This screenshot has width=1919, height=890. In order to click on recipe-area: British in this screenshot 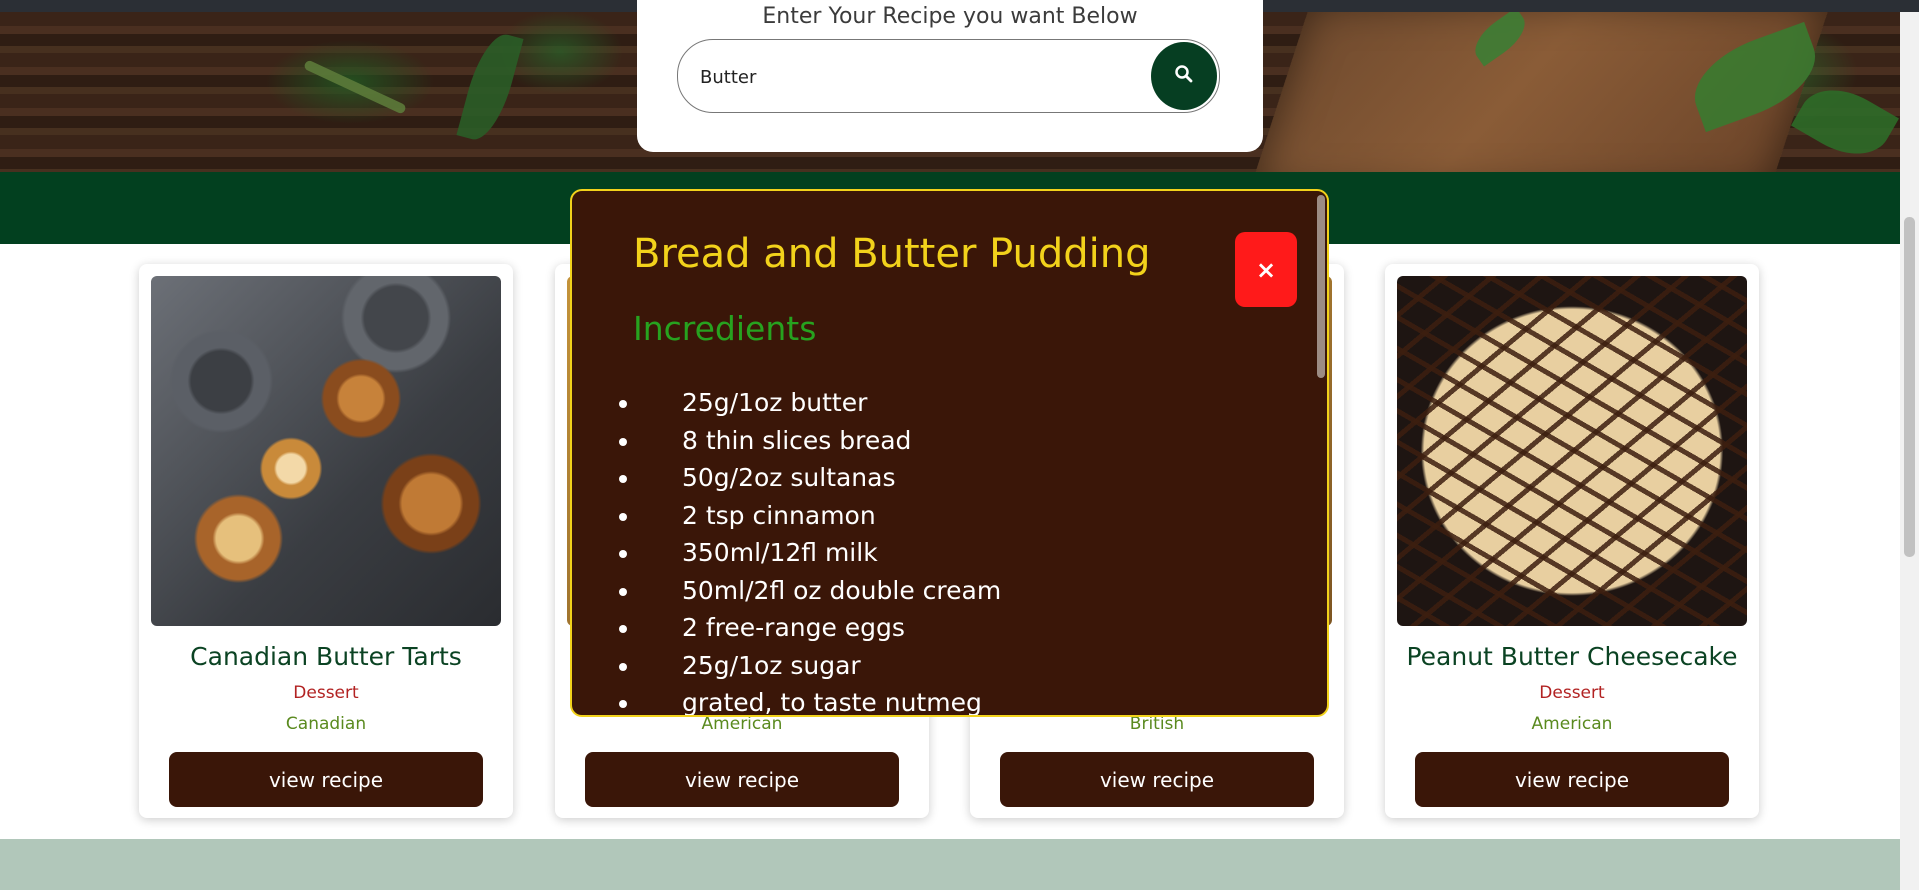, I will do `click(1157, 724)`.